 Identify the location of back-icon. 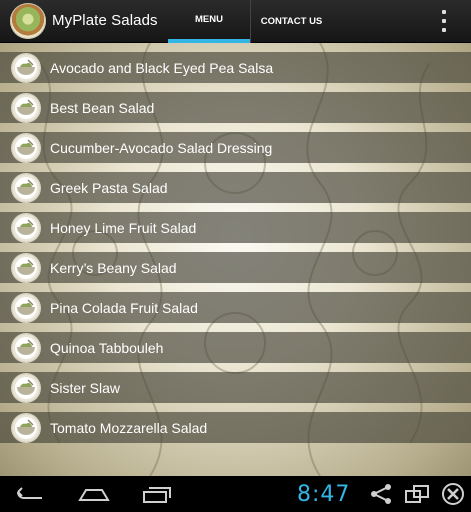
(31, 494).